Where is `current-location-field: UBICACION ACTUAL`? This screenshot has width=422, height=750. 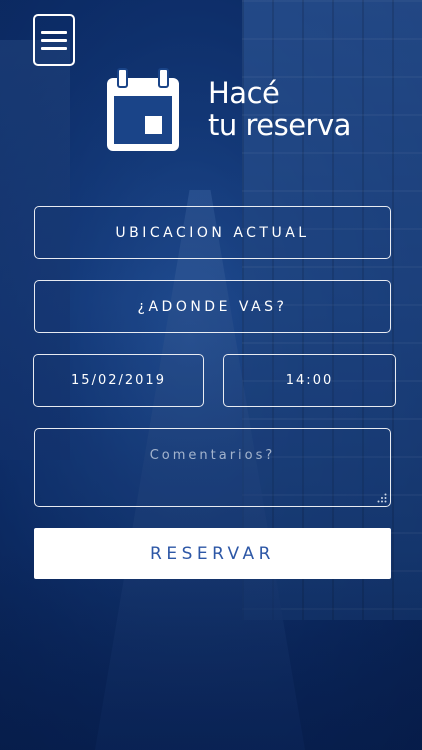 current-location-field: UBICACION ACTUAL is located at coordinates (212, 232).